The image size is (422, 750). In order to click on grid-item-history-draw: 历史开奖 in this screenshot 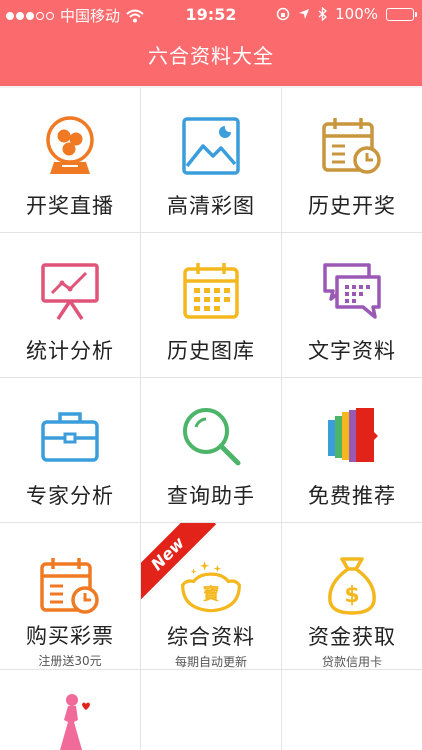, I will do `click(352, 160)`.